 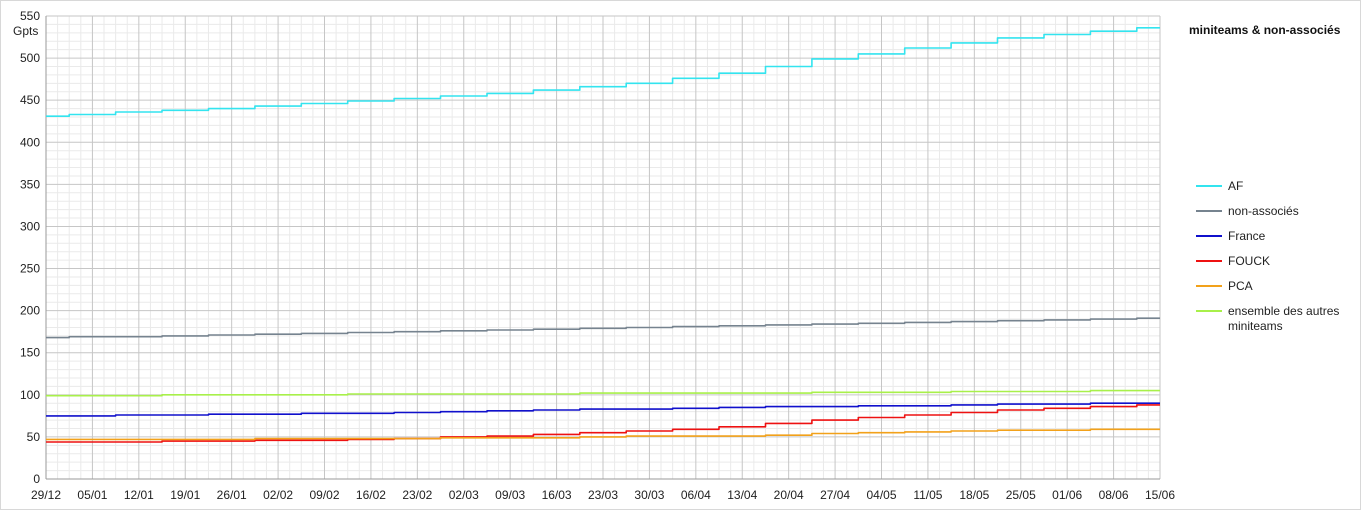 What do you see at coordinates (92, 495) in the screenshot?
I see `x-tick-label: 05/01` at bounding box center [92, 495].